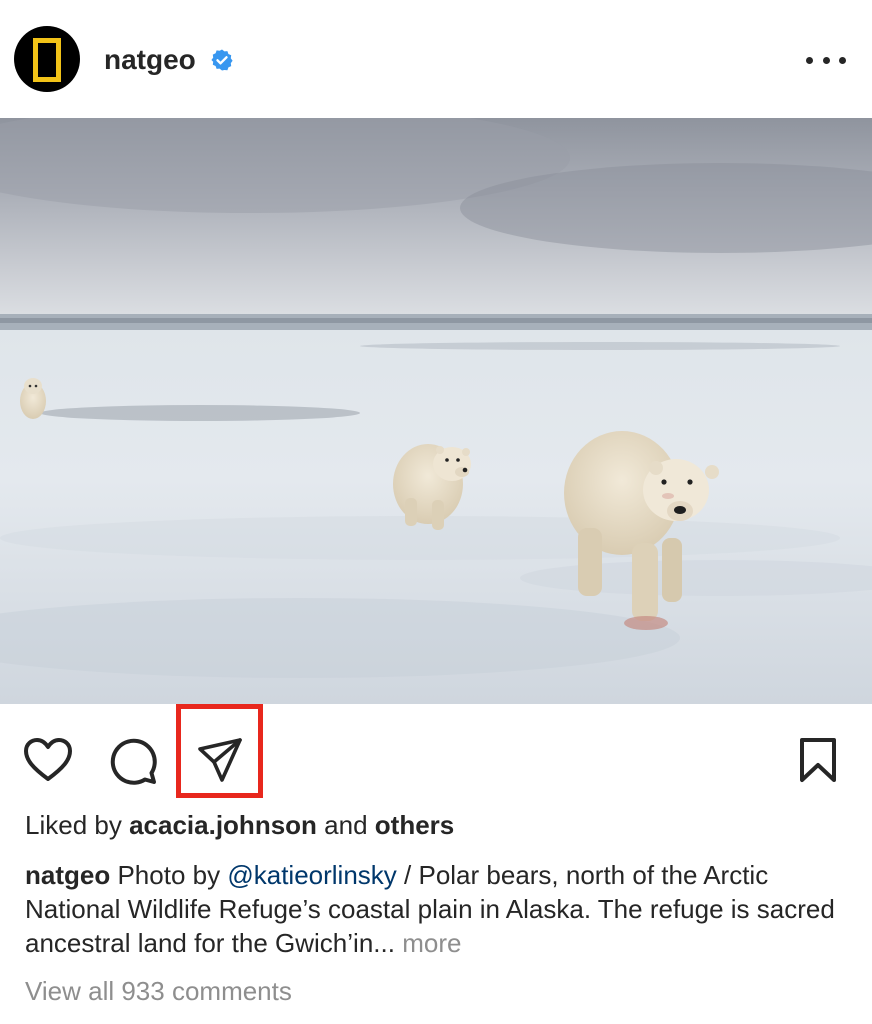 The height and width of the screenshot is (1024, 872). I want to click on verified-badge-icon, so click(222, 60).